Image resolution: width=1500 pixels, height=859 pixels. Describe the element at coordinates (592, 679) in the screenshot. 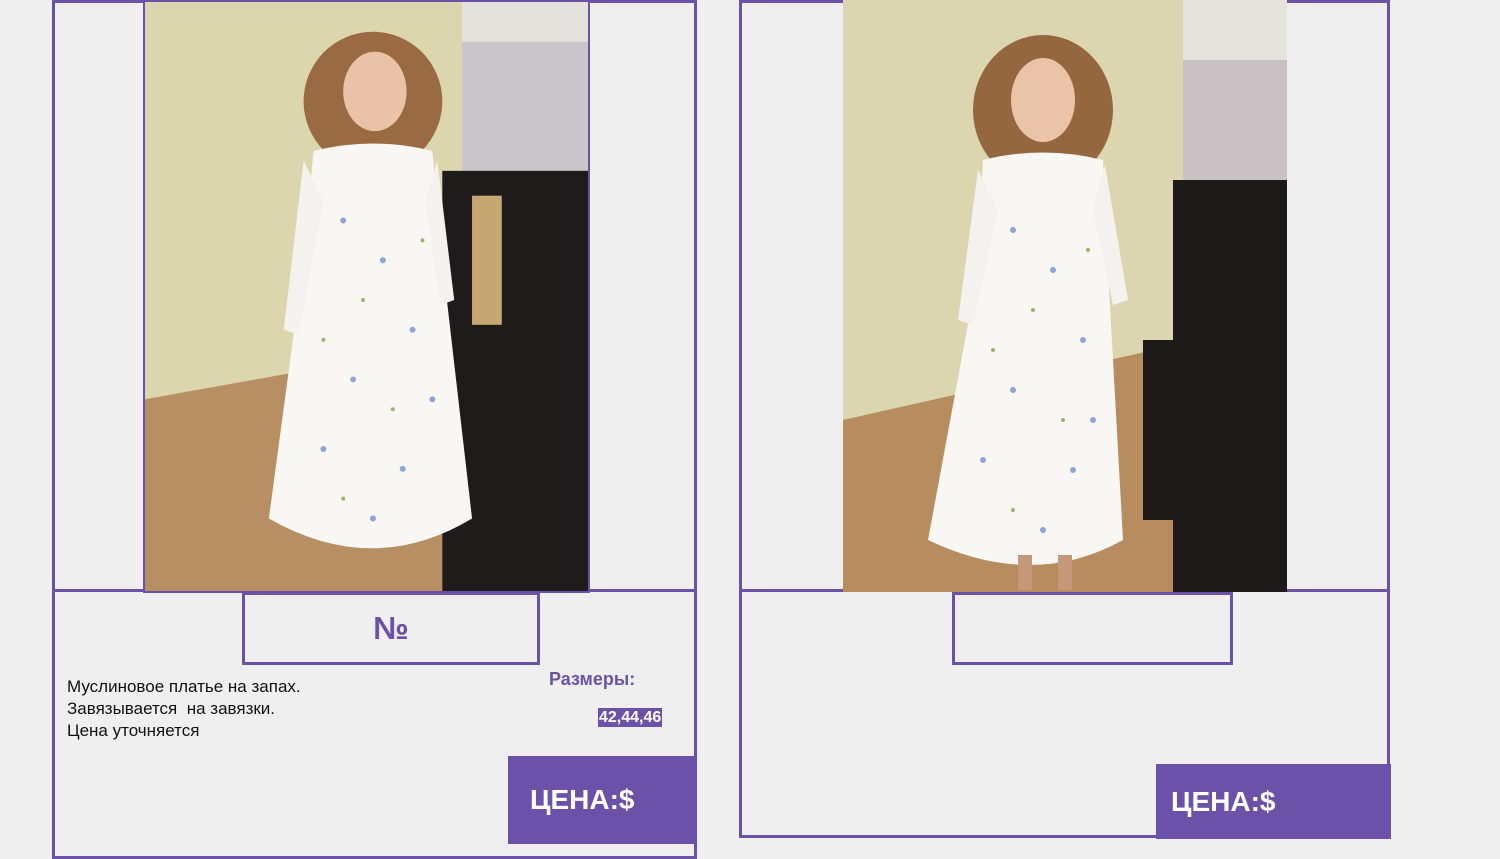

I see `sizes-label: Размеры:` at that location.